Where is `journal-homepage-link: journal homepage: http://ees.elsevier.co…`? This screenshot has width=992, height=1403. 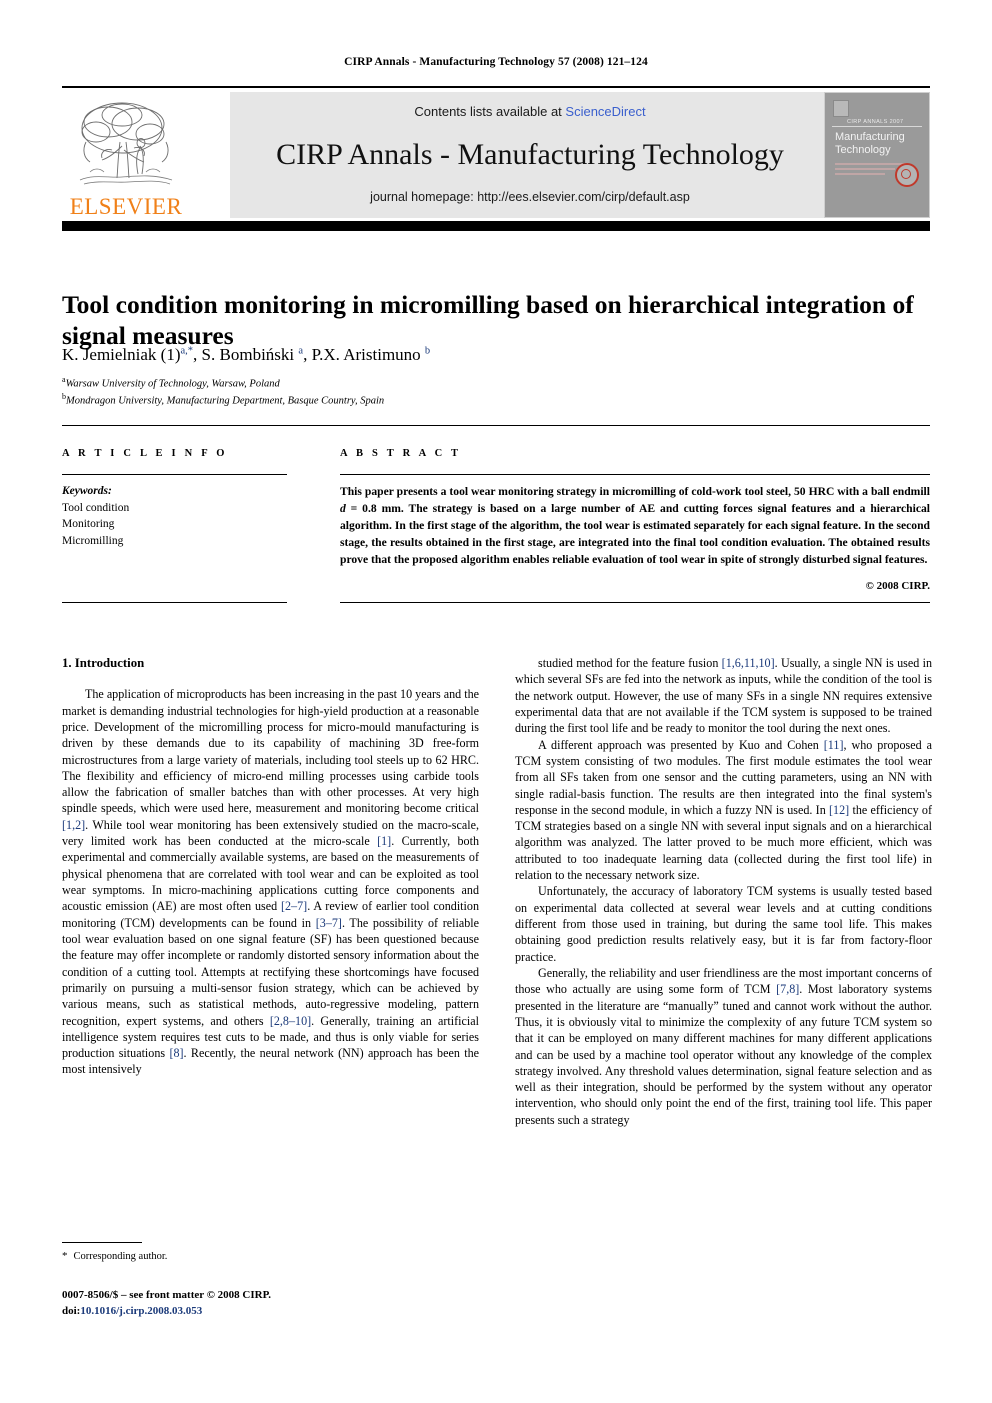 journal-homepage-link: journal homepage: http://ees.elsevier.co… is located at coordinates (530, 197).